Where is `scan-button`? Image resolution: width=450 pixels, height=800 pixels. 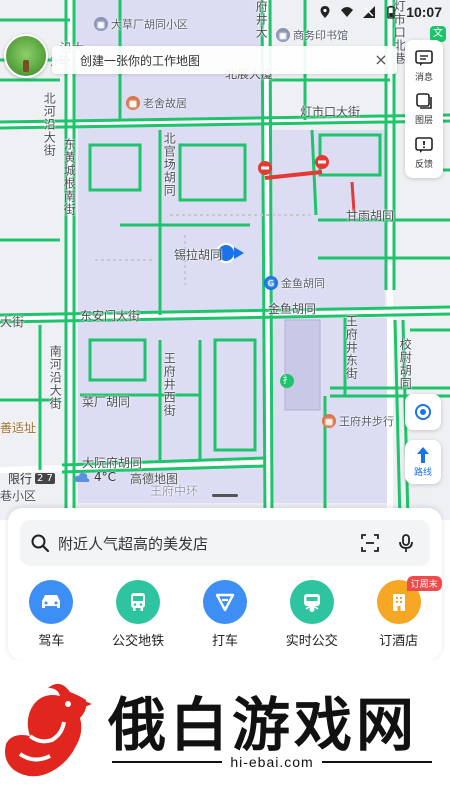 scan-button is located at coordinates (370, 543).